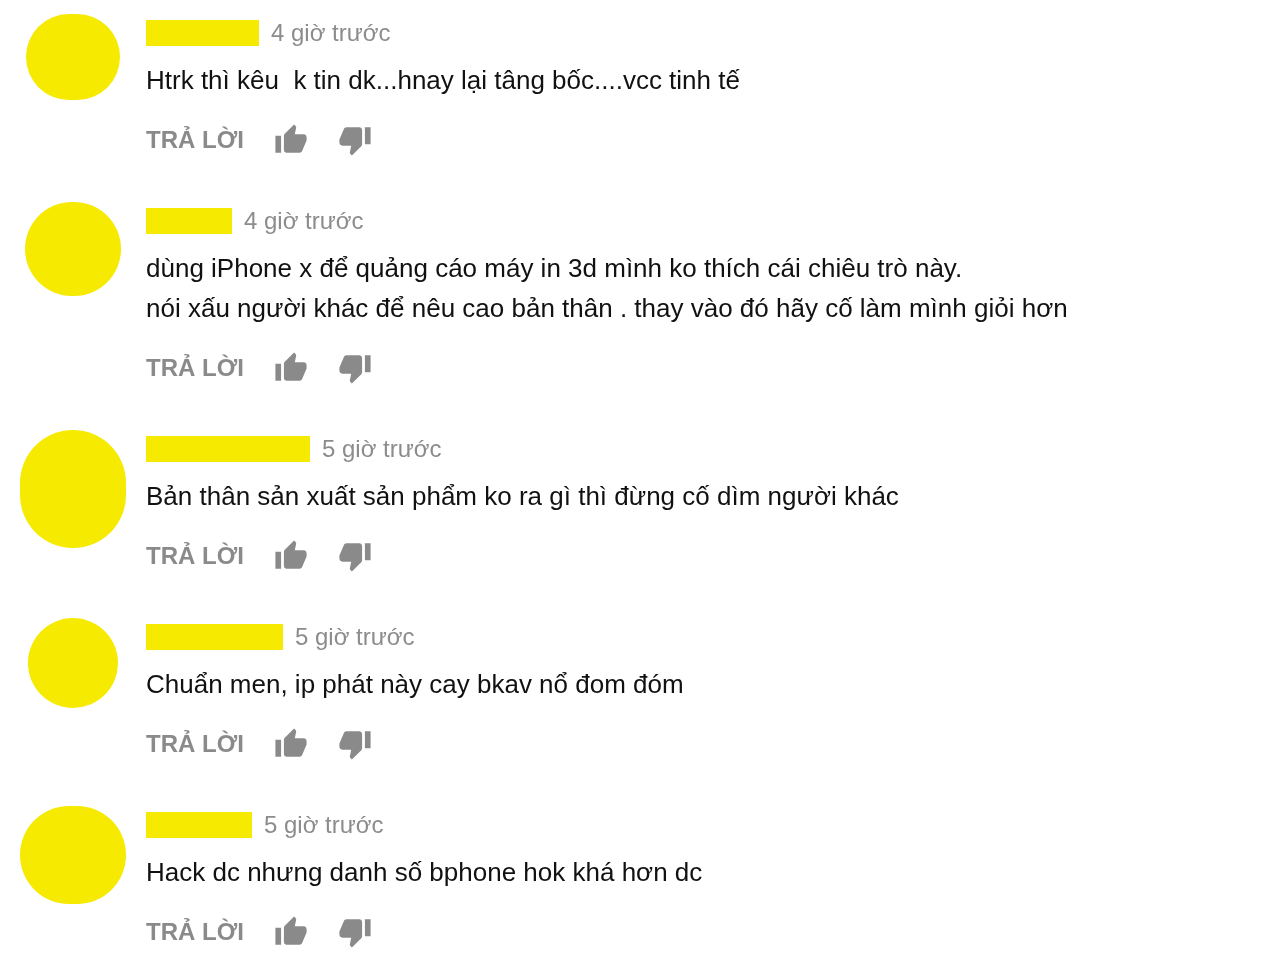 This screenshot has width=1276, height=956. Describe the element at coordinates (424, 872) in the screenshot. I see `comment-text: Hack dc nhưng danh số bphone hok khá hơn dc` at that location.